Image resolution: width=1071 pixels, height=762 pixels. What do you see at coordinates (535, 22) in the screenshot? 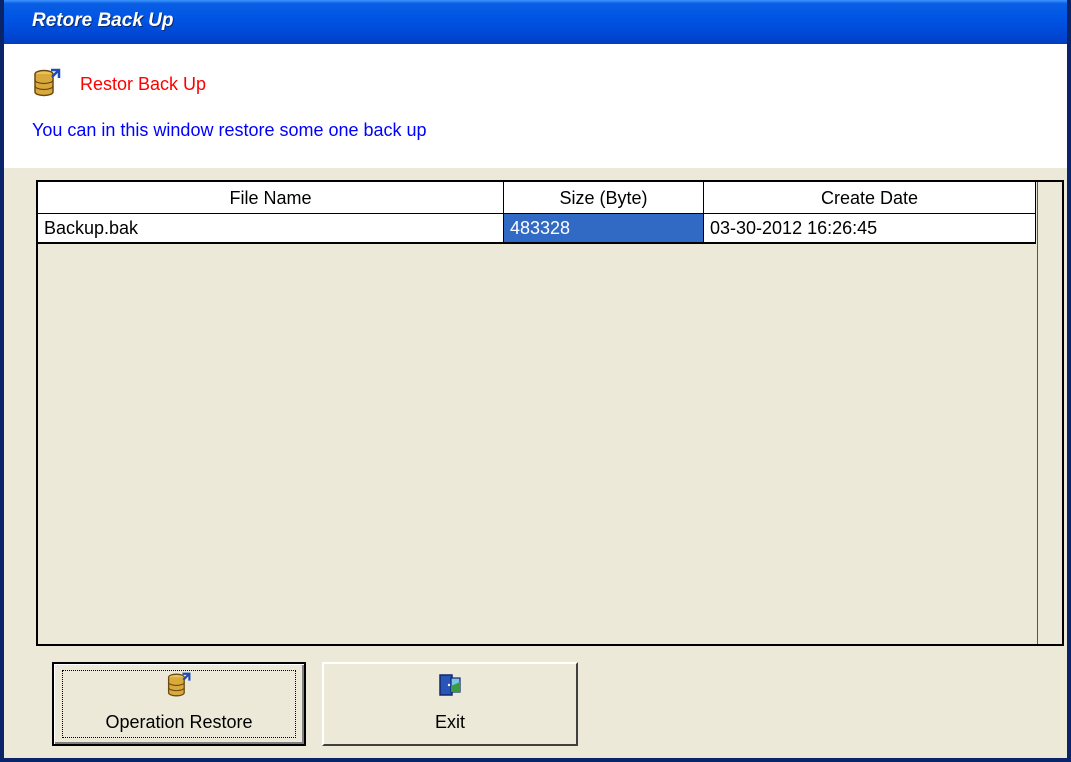
I see `title-bar: Retore Back Up` at bounding box center [535, 22].